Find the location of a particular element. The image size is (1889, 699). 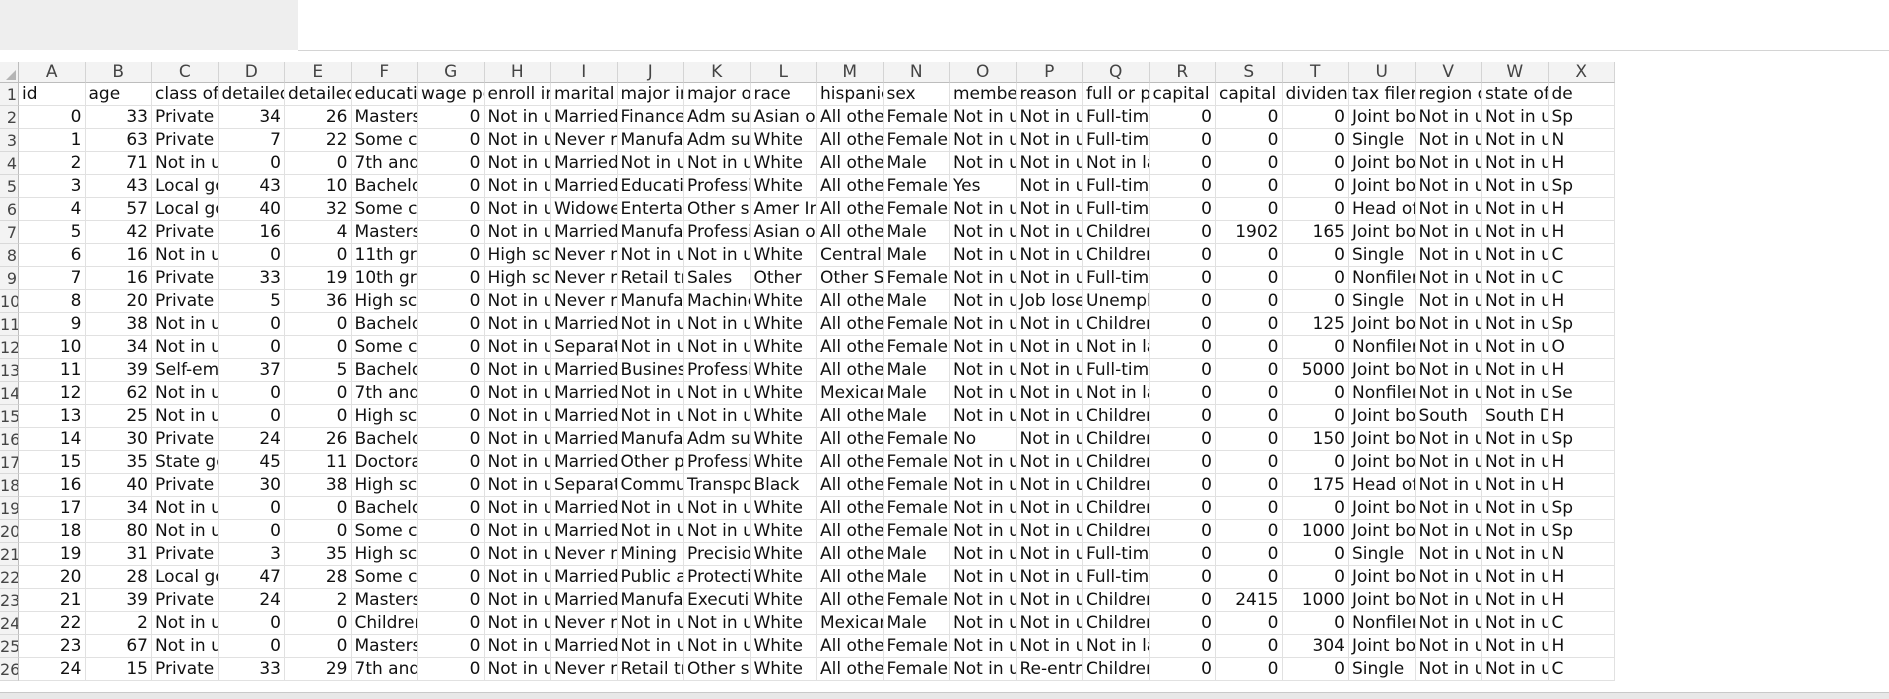

table-cell: Married-s is located at coordinates (584, 393).